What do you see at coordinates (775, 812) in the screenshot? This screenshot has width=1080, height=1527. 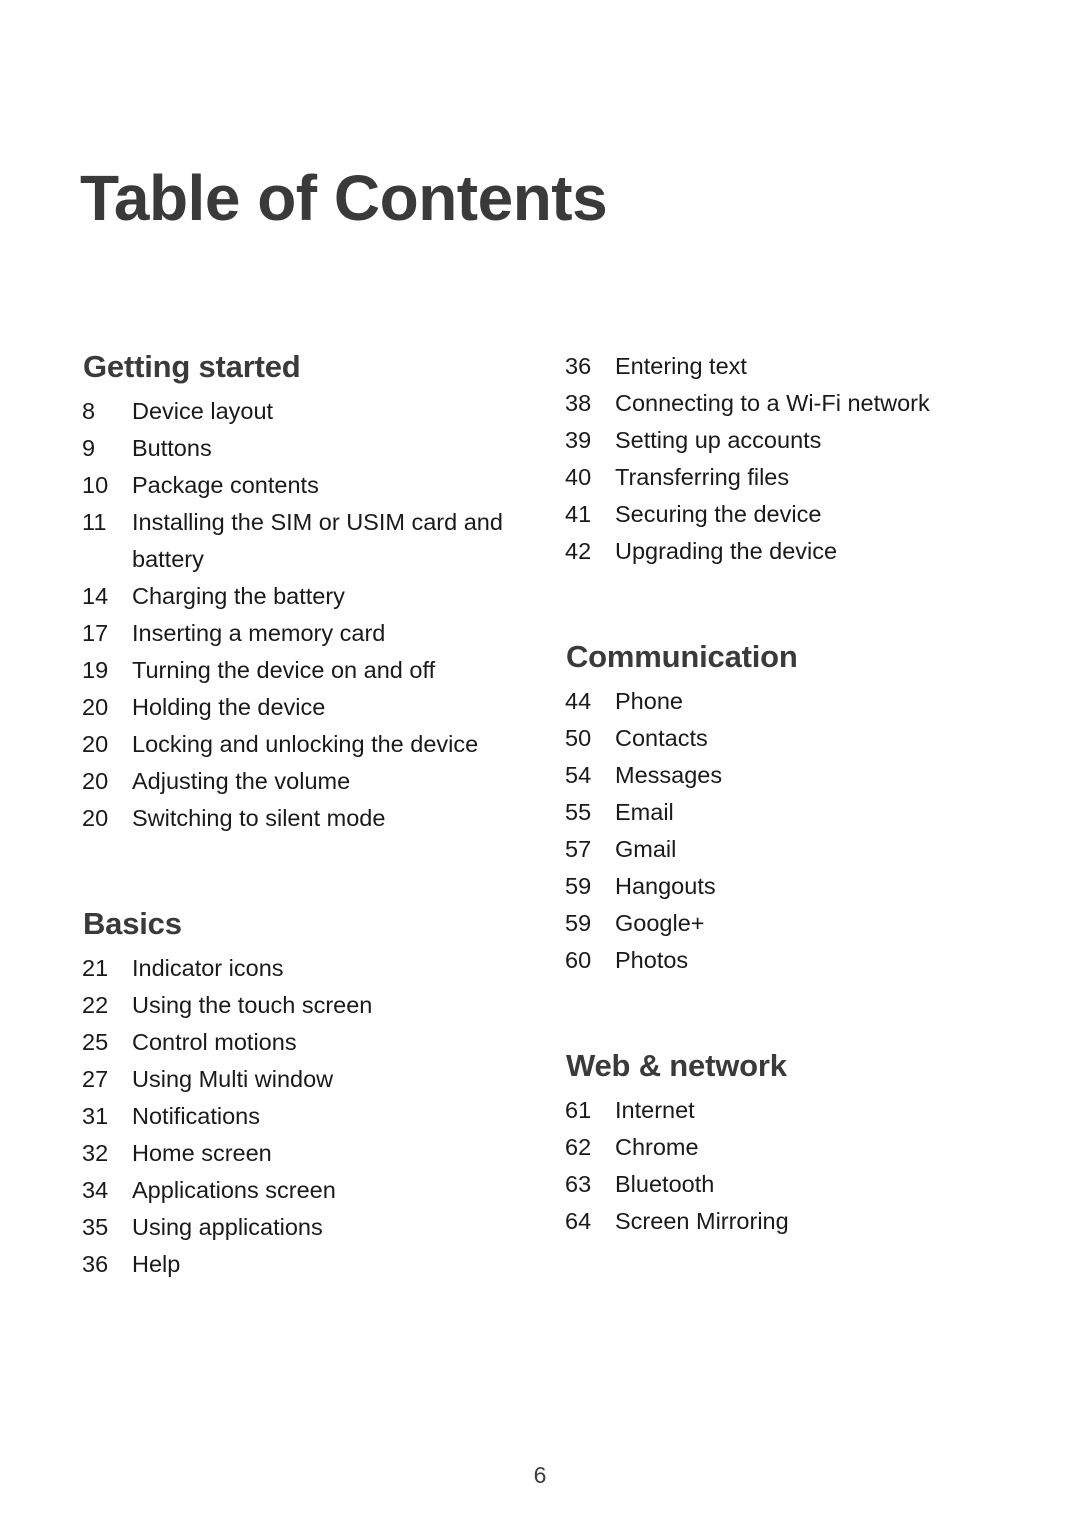 I see `toc-entry: 55 Email` at bounding box center [775, 812].